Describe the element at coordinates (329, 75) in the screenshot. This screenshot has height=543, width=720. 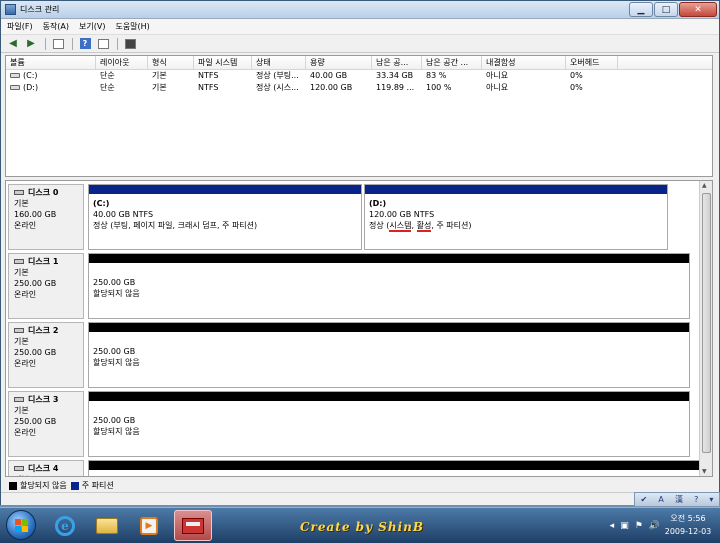
I see `cell-capacity: 40.00 GB` at that location.